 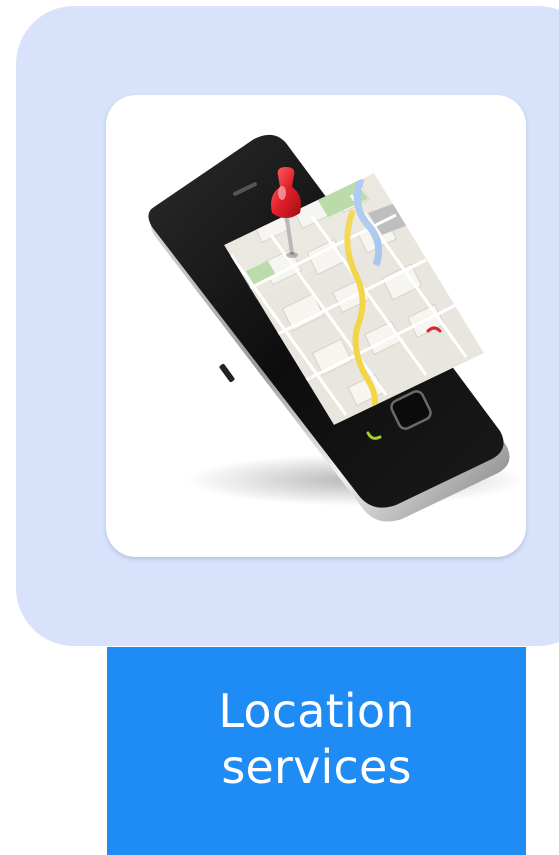 I want to click on phone-side-button, so click(x=227, y=373).